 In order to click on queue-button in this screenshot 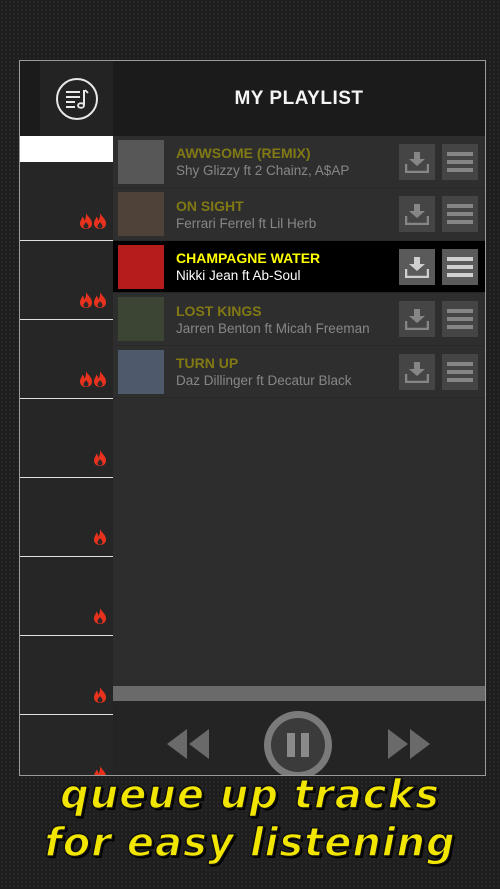, I will do `click(76, 98)`.